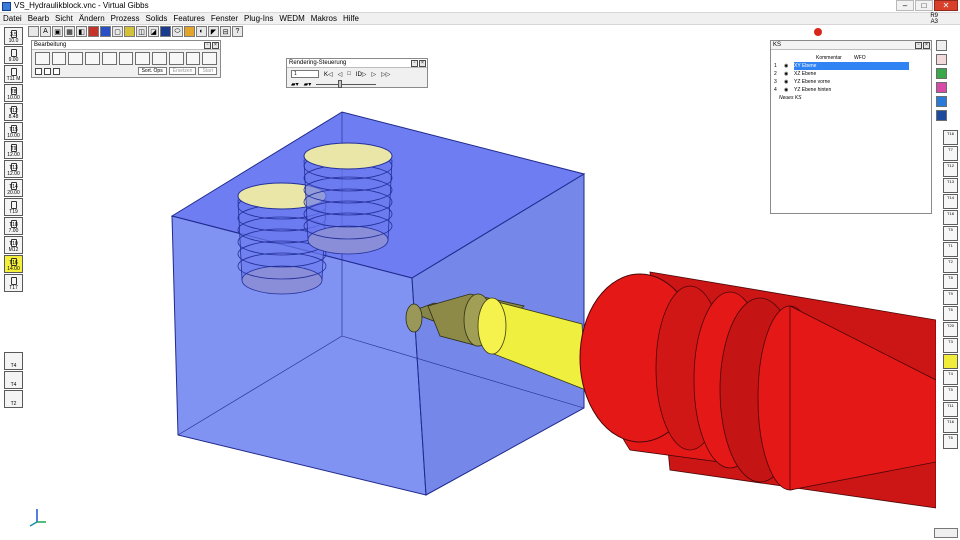  Describe the element at coordinates (841, 74) in the screenshot. I see `table-row: 2 ◉ XZ Ebene` at that location.